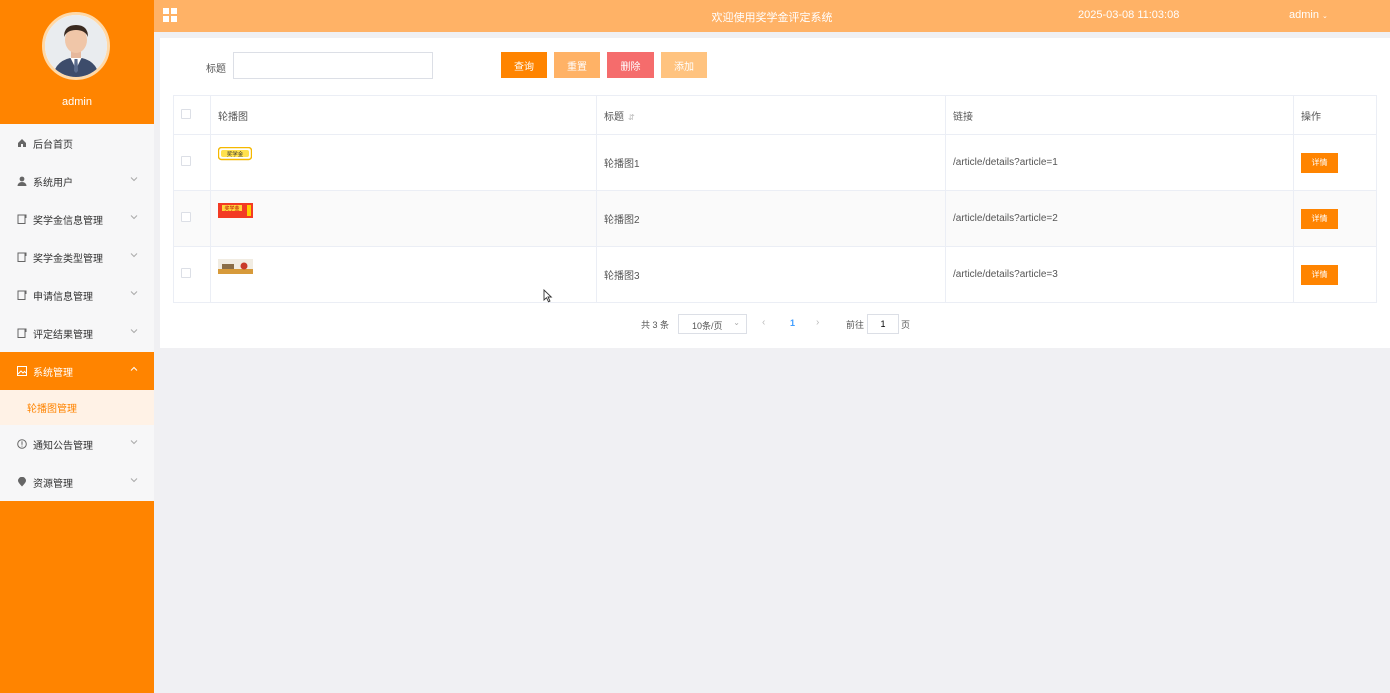  I want to click on sidebar-item-label: 奖学金类型管理, so click(68, 259).